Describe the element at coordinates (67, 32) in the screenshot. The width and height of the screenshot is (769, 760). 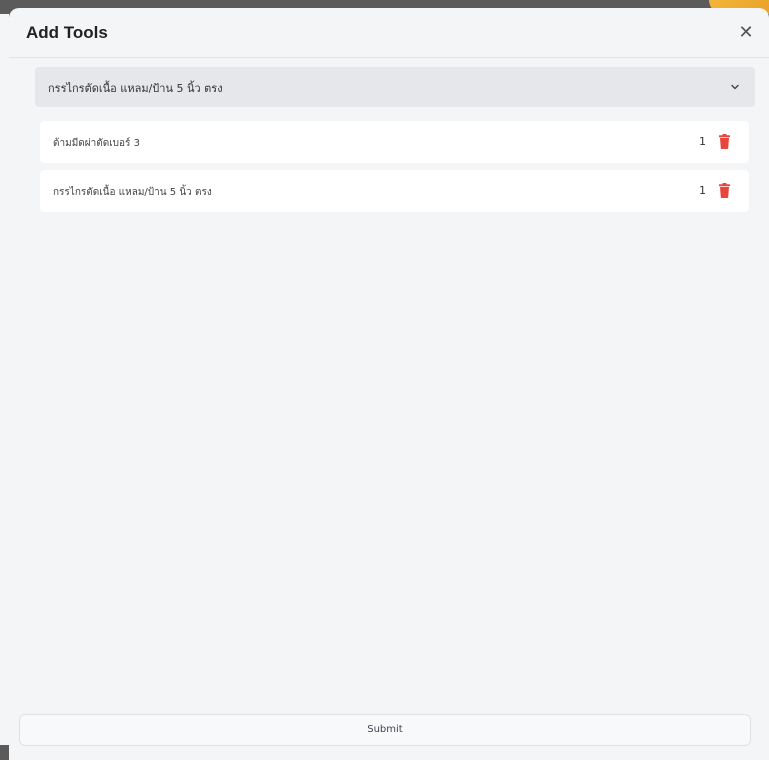
I see `modal-title: Add Tools` at that location.